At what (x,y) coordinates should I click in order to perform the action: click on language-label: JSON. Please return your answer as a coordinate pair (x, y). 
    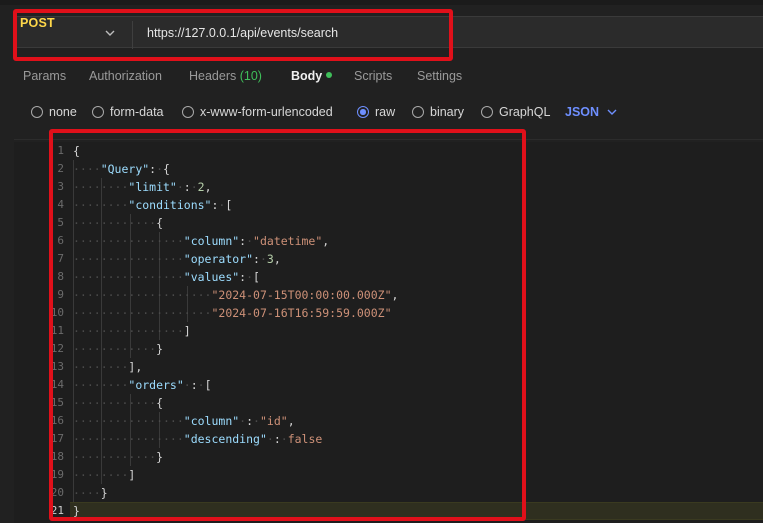
    Looking at the image, I should click on (582, 112).